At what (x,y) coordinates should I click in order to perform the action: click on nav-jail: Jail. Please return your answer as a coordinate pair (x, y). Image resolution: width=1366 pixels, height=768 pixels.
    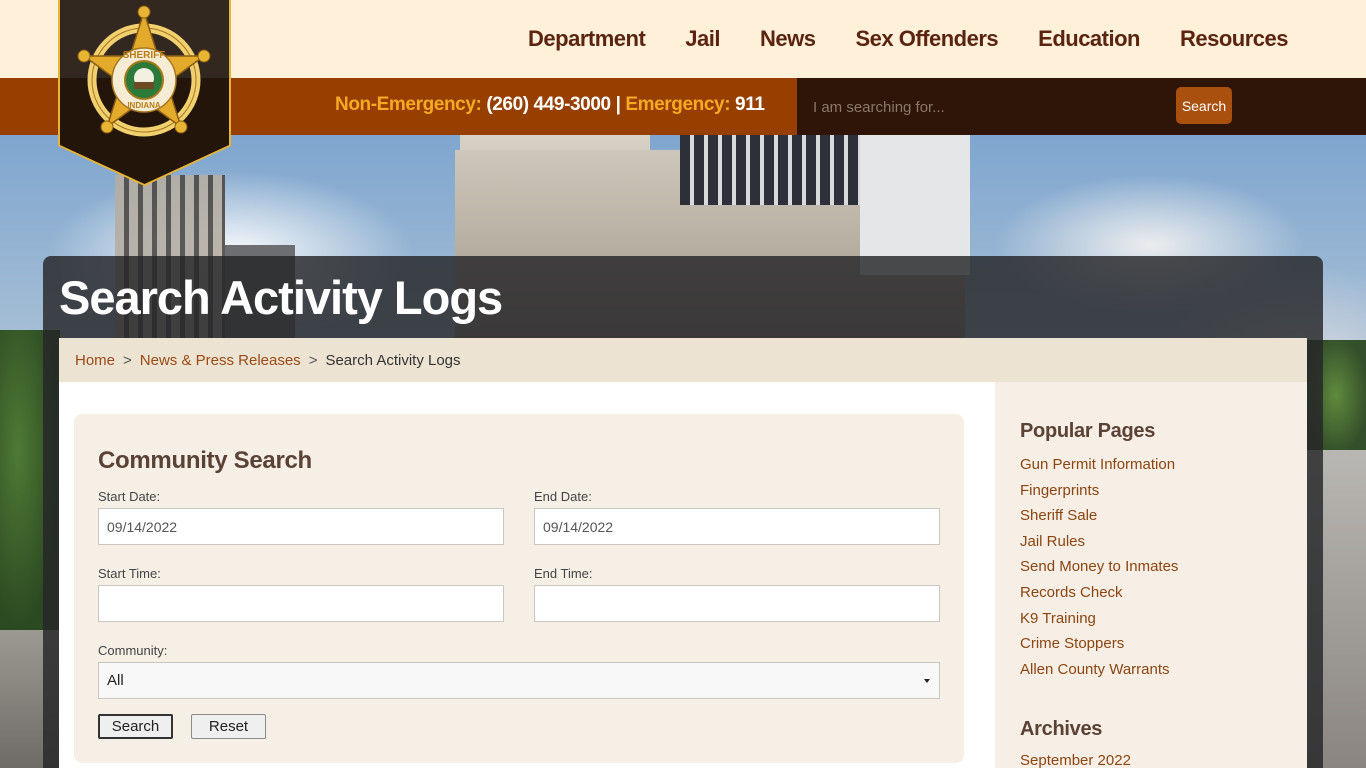
    Looking at the image, I should click on (702, 39).